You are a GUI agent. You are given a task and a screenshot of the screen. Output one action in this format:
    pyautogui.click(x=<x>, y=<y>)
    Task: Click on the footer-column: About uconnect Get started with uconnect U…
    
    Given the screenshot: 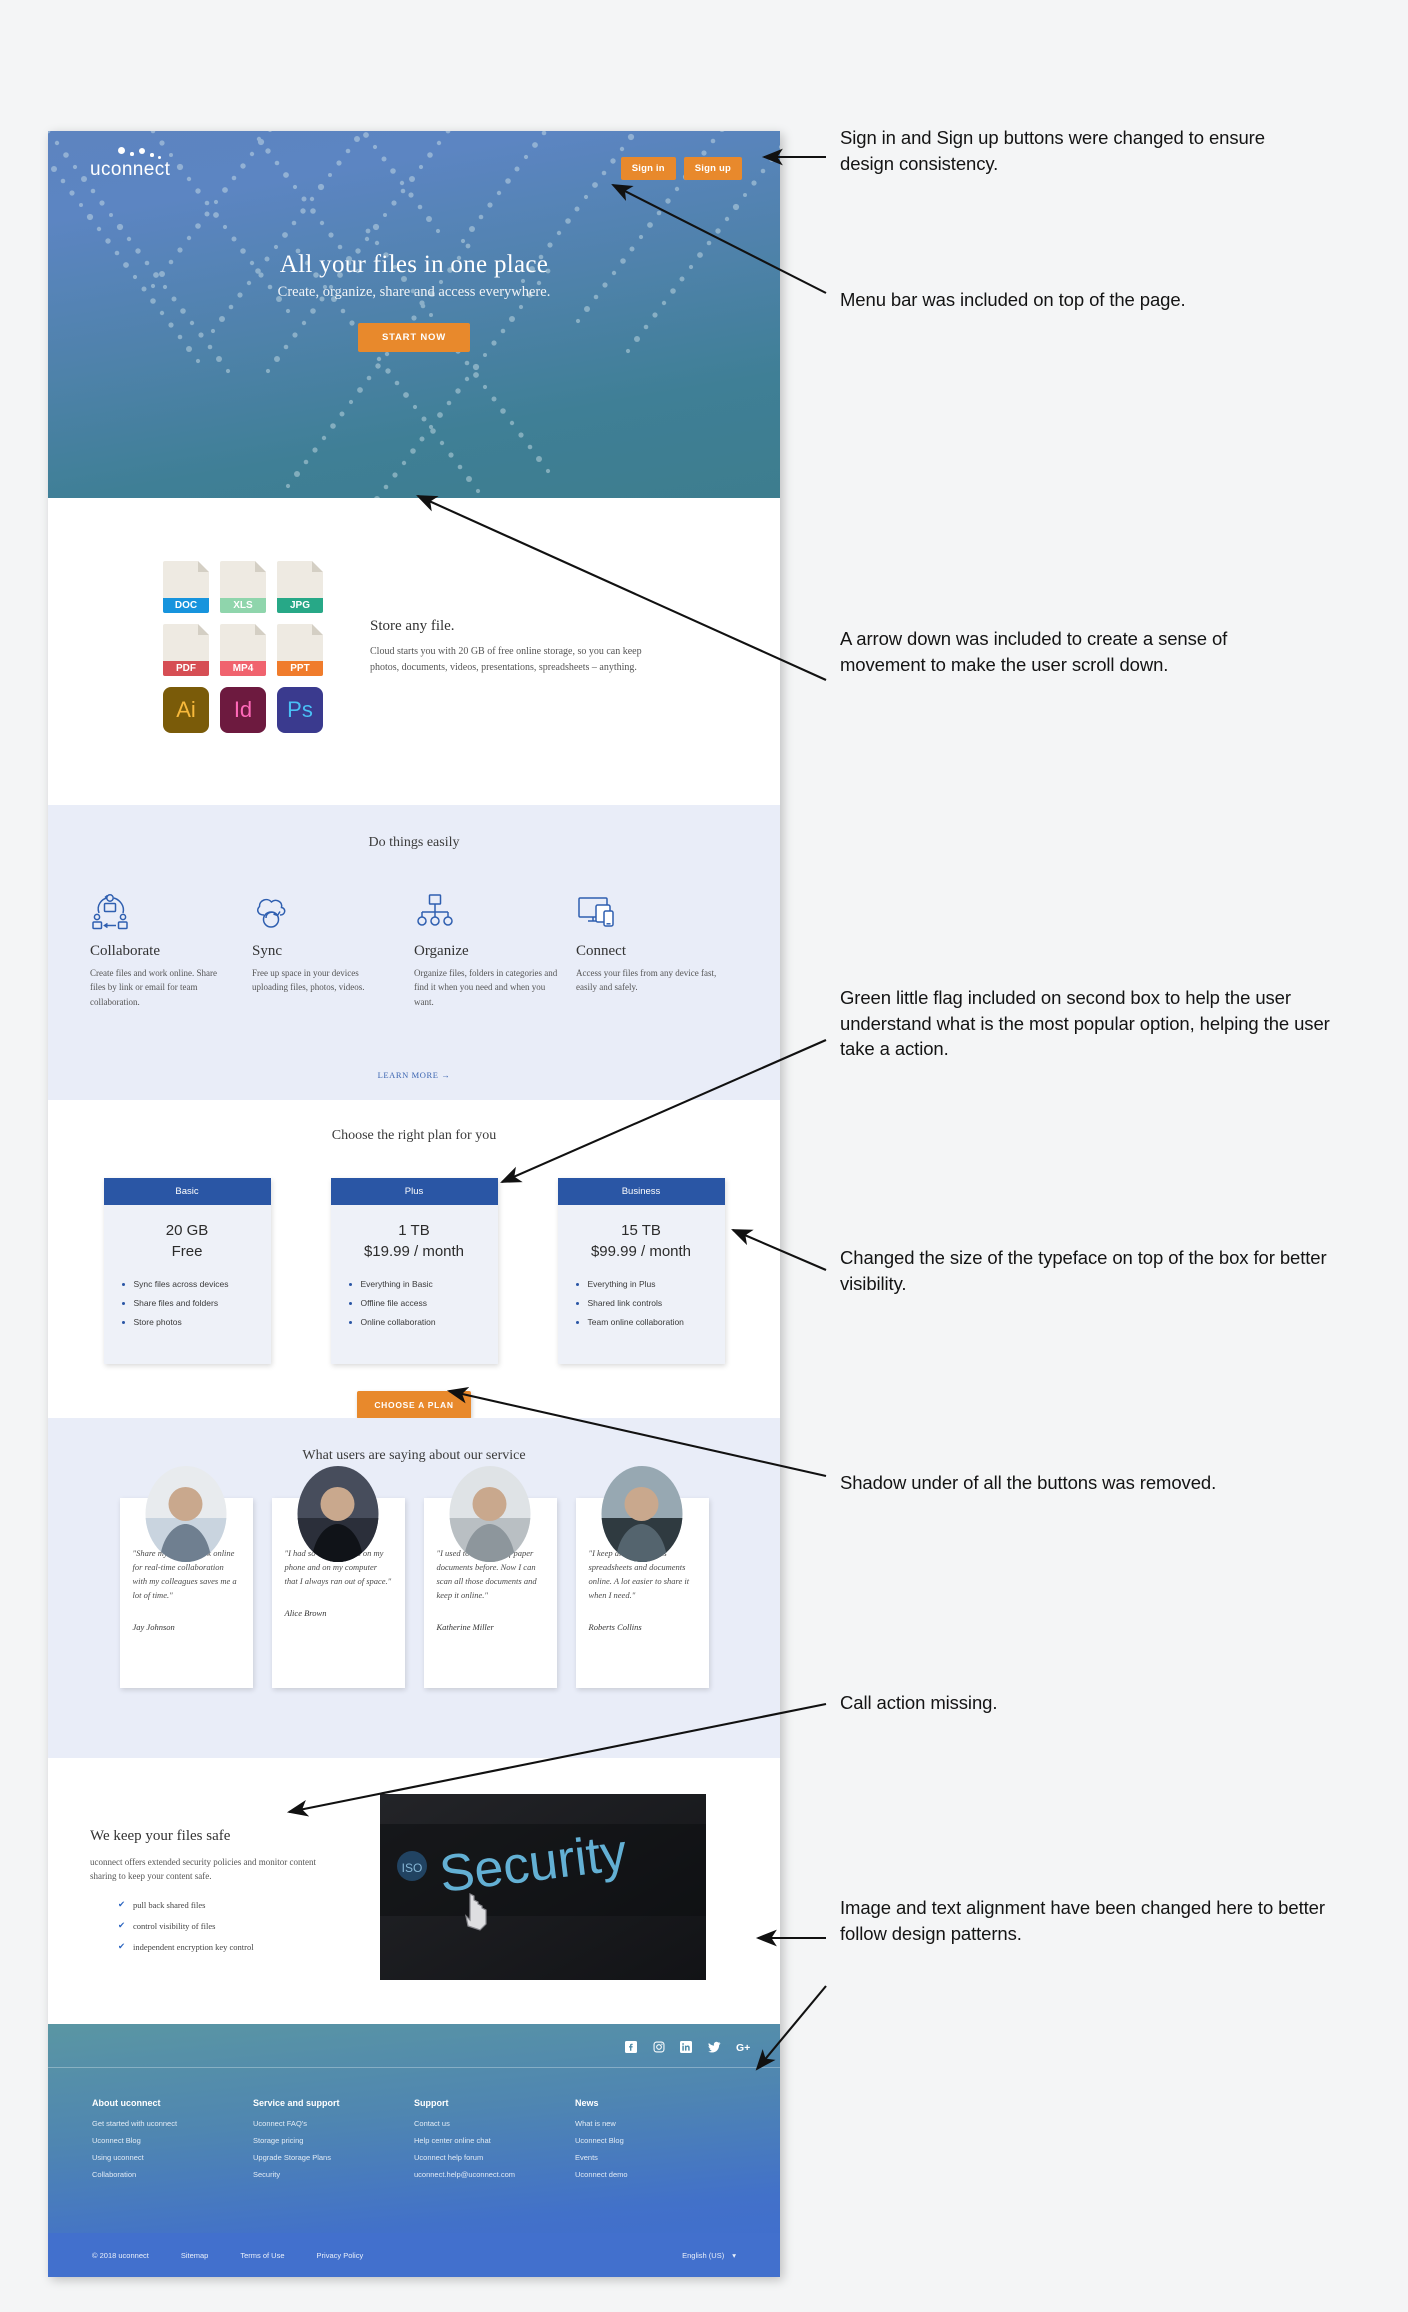 What is the action you would take?
    pyautogui.click(x=172, y=2142)
    